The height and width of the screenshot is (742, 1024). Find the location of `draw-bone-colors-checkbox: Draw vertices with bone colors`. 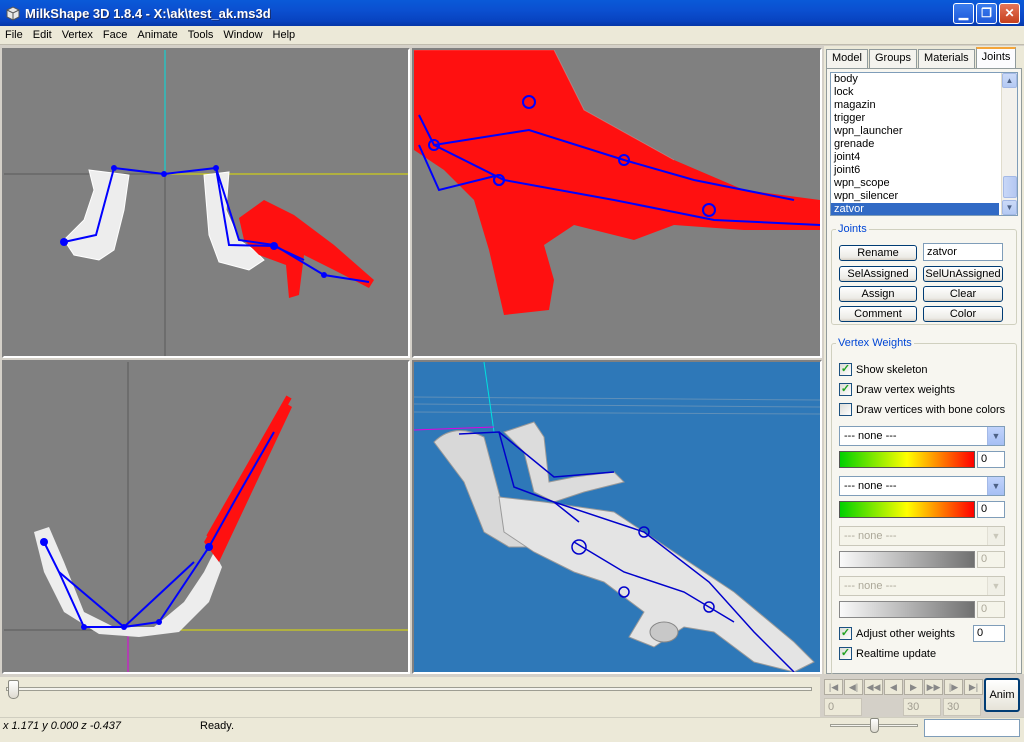

draw-bone-colors-checkbox: Draw vertices with bone colors is located at coordinates (922, 409).